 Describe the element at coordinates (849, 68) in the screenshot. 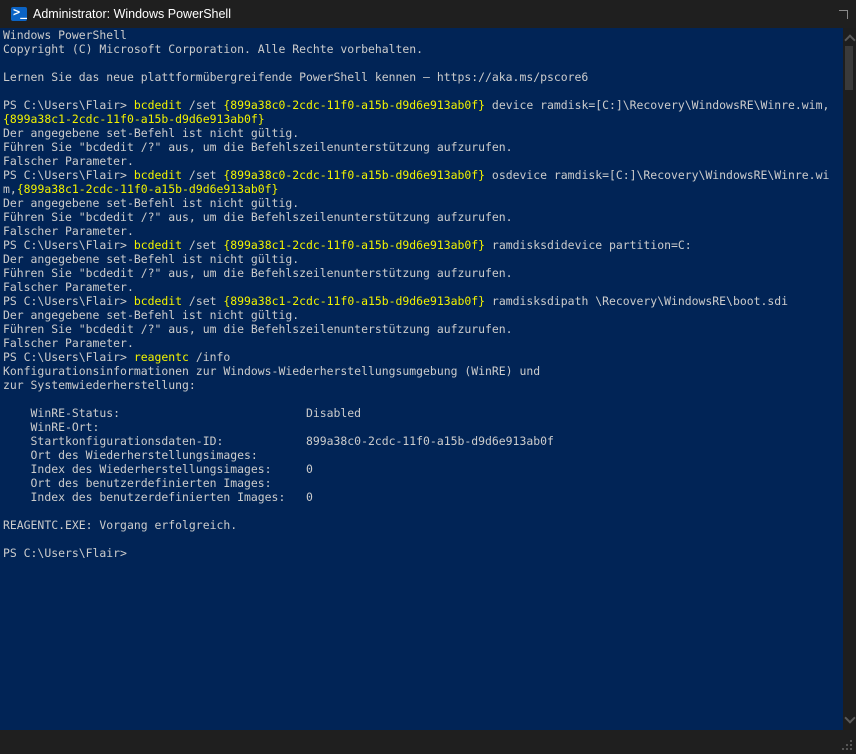

I see `scrollbar-thumb` at that location.